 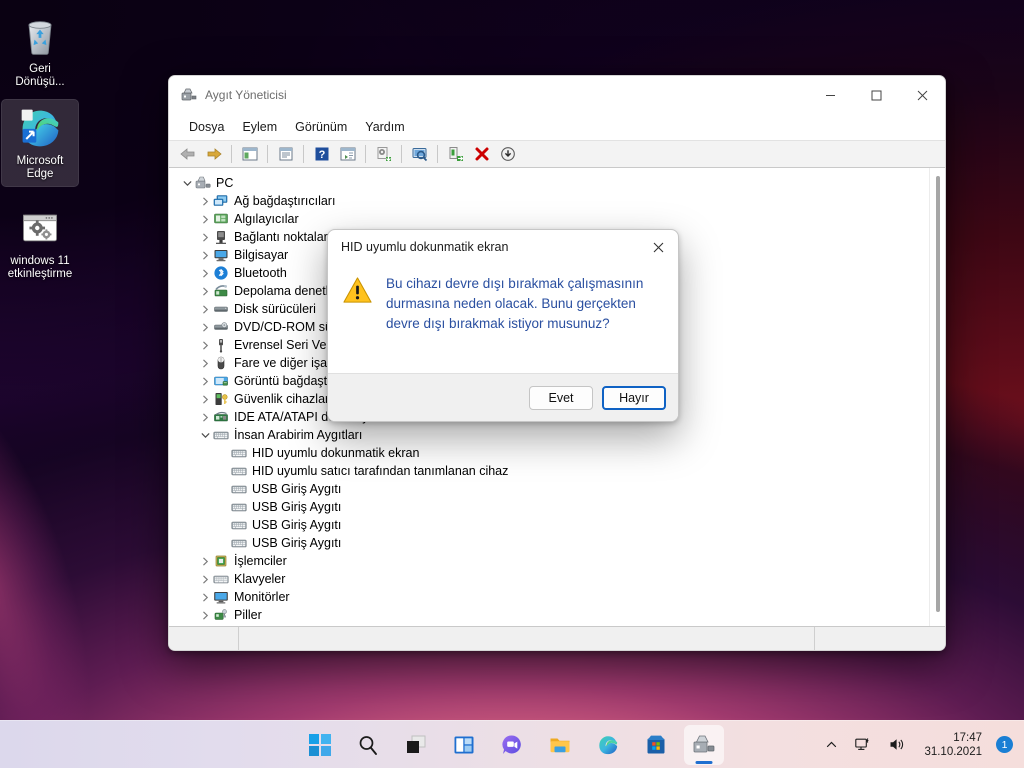 What do you see at coordinates (275, 309) in the screenshot?
I see `tree-item-label: Disk sürücüleri` at bounding box center [275, 309].